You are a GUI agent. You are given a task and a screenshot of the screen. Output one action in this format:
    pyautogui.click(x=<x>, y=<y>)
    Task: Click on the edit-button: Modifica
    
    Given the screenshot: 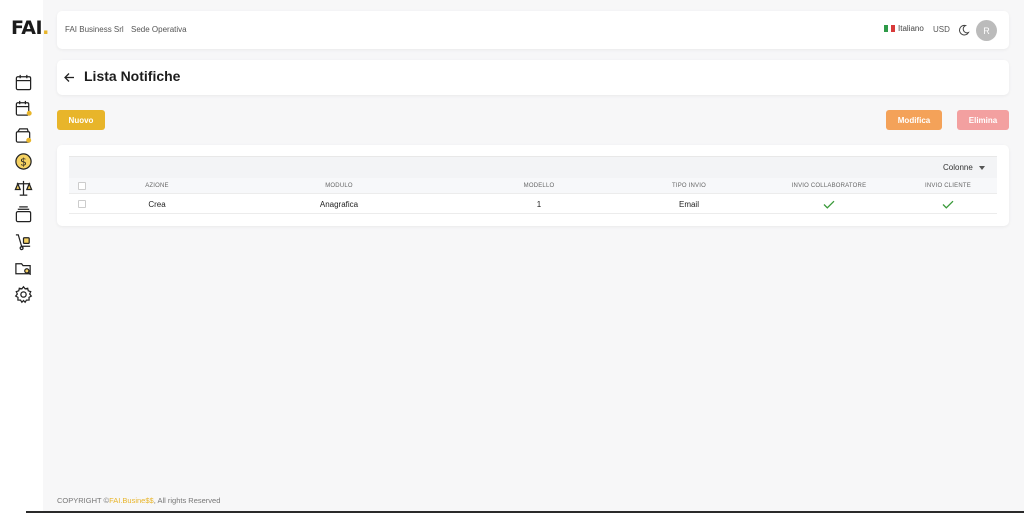 What is the action you would take?
    pyautogui.click(x=914, y=120)
    